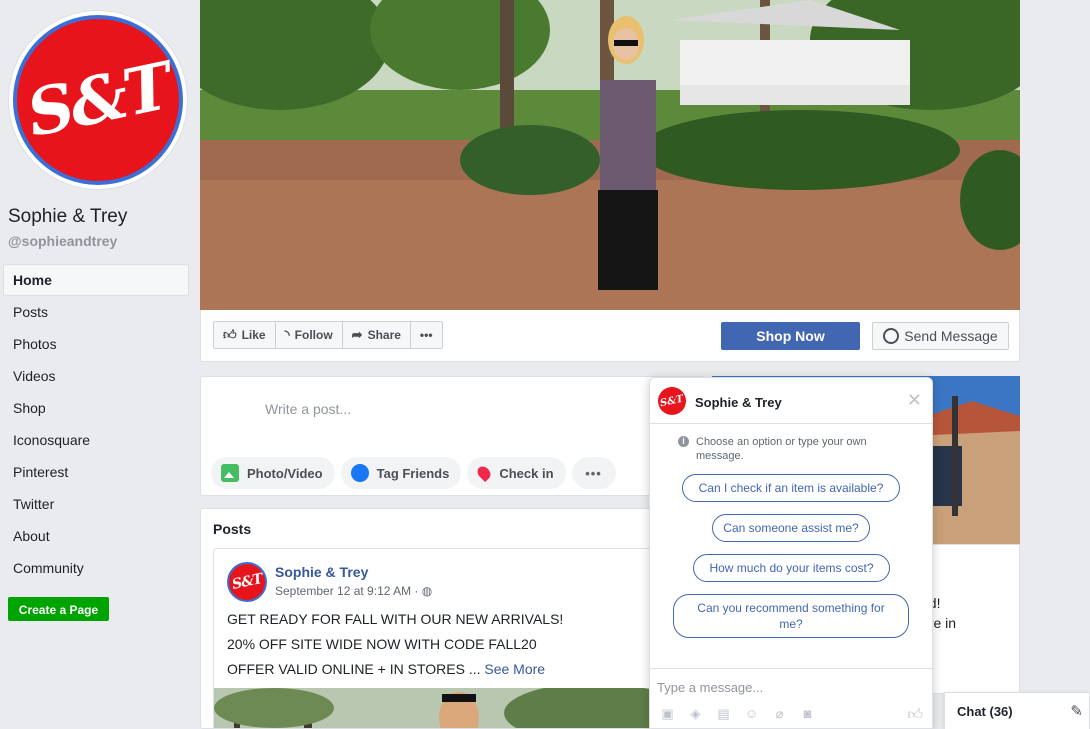  I want to click on chat-count-label: Chat (36), so click(985, 711).